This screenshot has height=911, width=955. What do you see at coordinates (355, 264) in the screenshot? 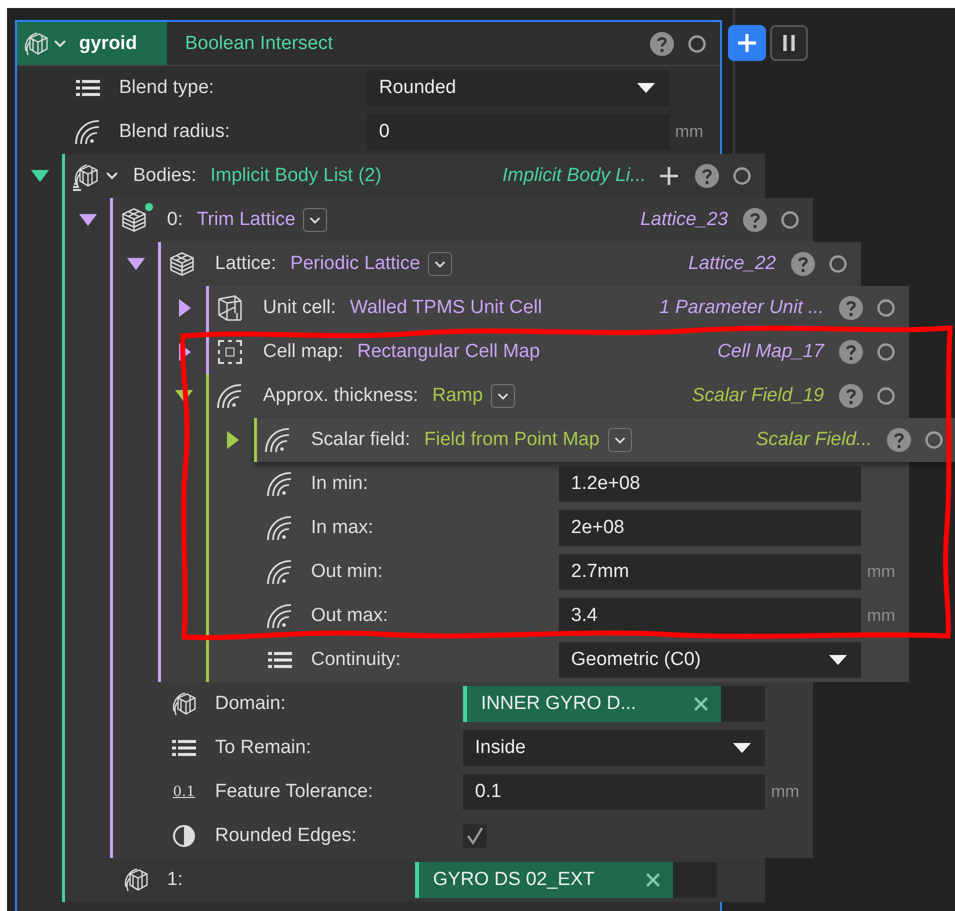
I see `node-type: Periodic Lattice` at bounding box center [355, 264].